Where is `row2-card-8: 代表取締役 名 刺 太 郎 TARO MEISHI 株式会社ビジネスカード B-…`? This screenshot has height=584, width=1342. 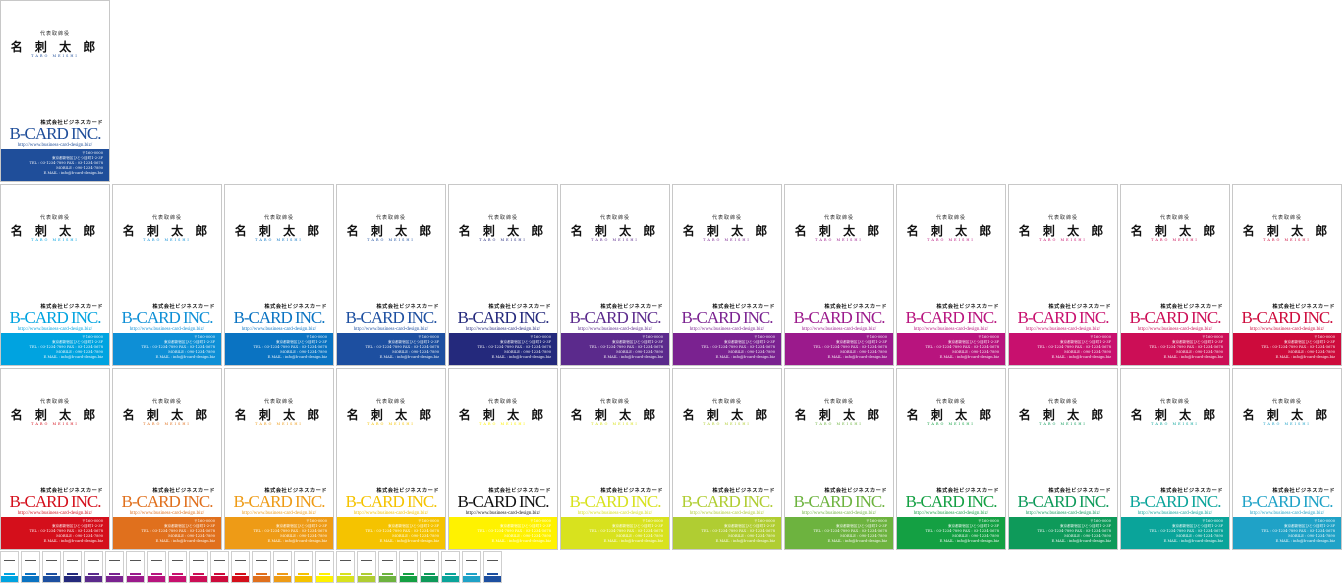
row2-card-8: 代表取締役 名 刺 太 郎 TARO MEISHI 株式会社ビジネスカード B-… is located at coordinates (839, 459).